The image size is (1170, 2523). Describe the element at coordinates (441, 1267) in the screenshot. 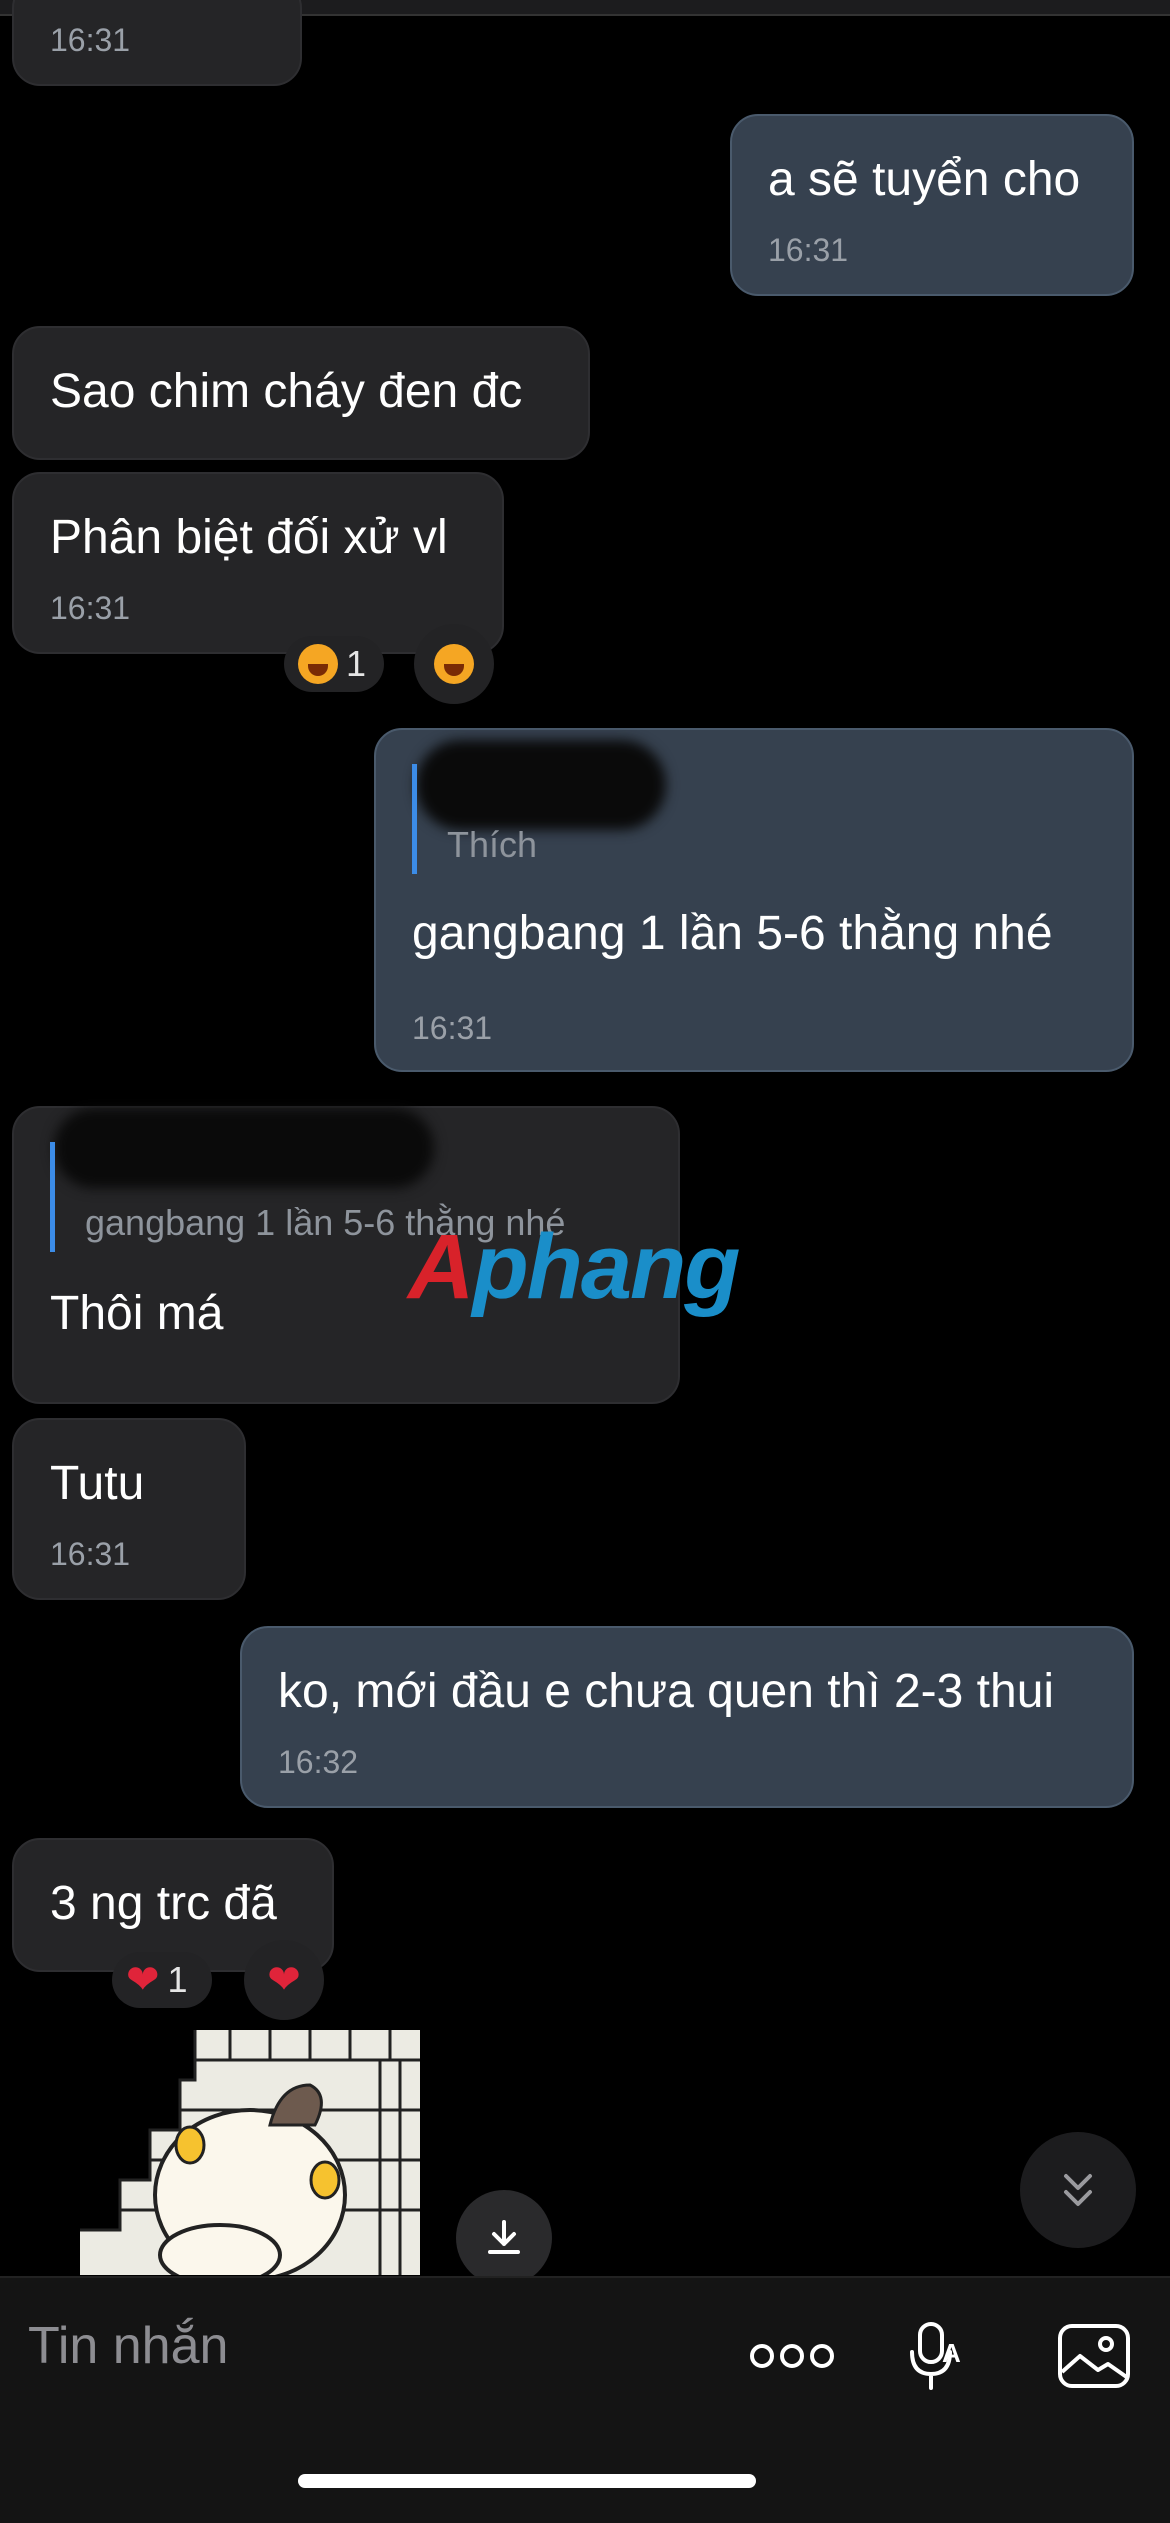

I see `watermark-part: A` at that location.